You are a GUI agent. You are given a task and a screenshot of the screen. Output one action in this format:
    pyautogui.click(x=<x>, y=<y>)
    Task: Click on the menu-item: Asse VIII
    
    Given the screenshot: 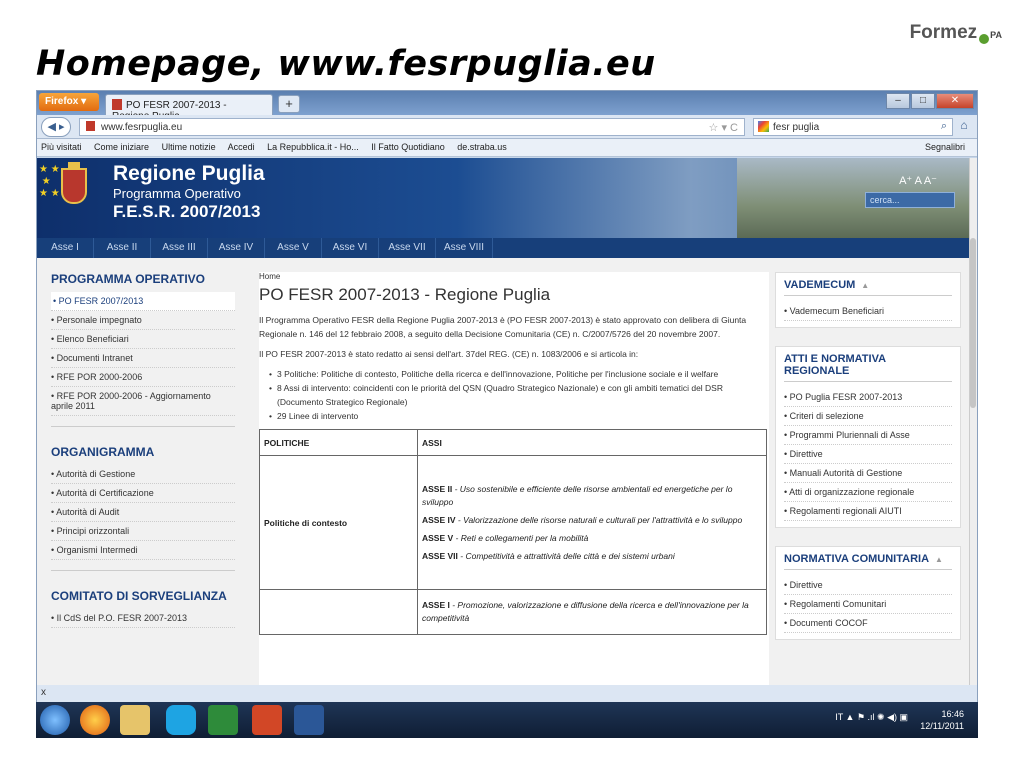 What is the action you would take?
    pyautogui.click(x=464, y=248)
    